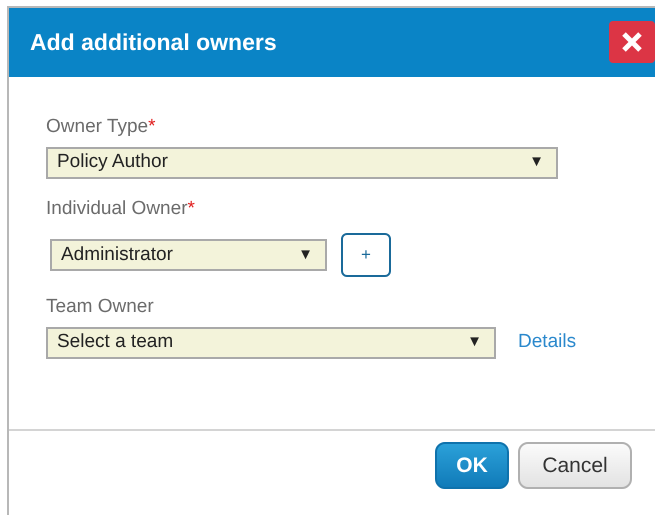  What do you see at coordinates (472, 465) in the screenshot?
I see `ok-button: OK` at bounding box center [472, 465].